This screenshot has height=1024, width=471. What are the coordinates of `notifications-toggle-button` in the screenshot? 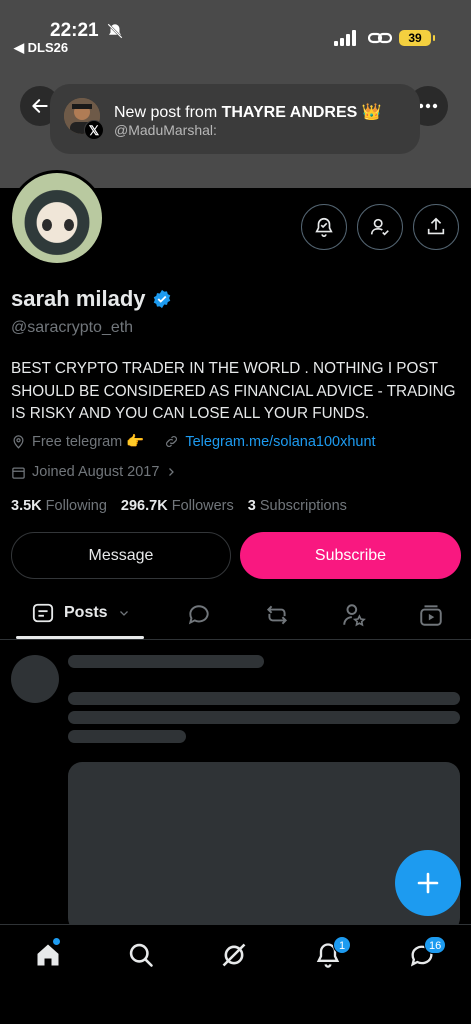 It's located at (324, 227).